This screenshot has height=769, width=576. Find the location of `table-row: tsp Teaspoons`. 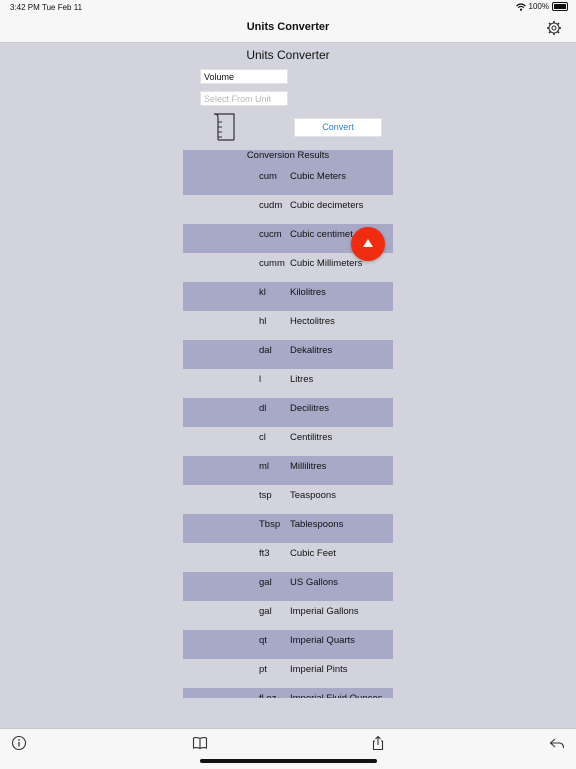

table-row: tsp Teaspoons is located at coordinates (288, 499).